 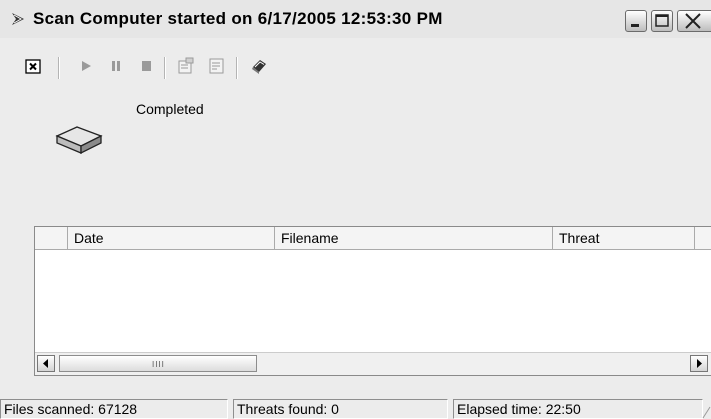 I want to click on scroll-right-button, so click(x=699, y=363).